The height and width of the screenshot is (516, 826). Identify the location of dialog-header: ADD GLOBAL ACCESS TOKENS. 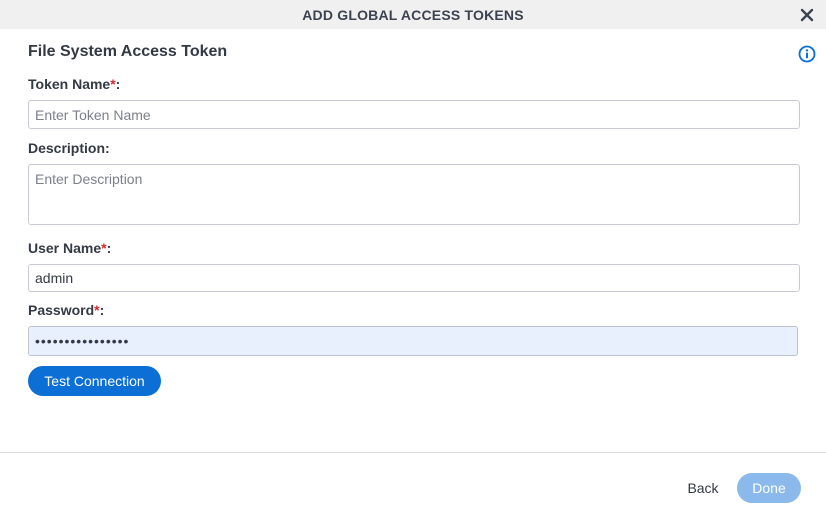
(413, 14).